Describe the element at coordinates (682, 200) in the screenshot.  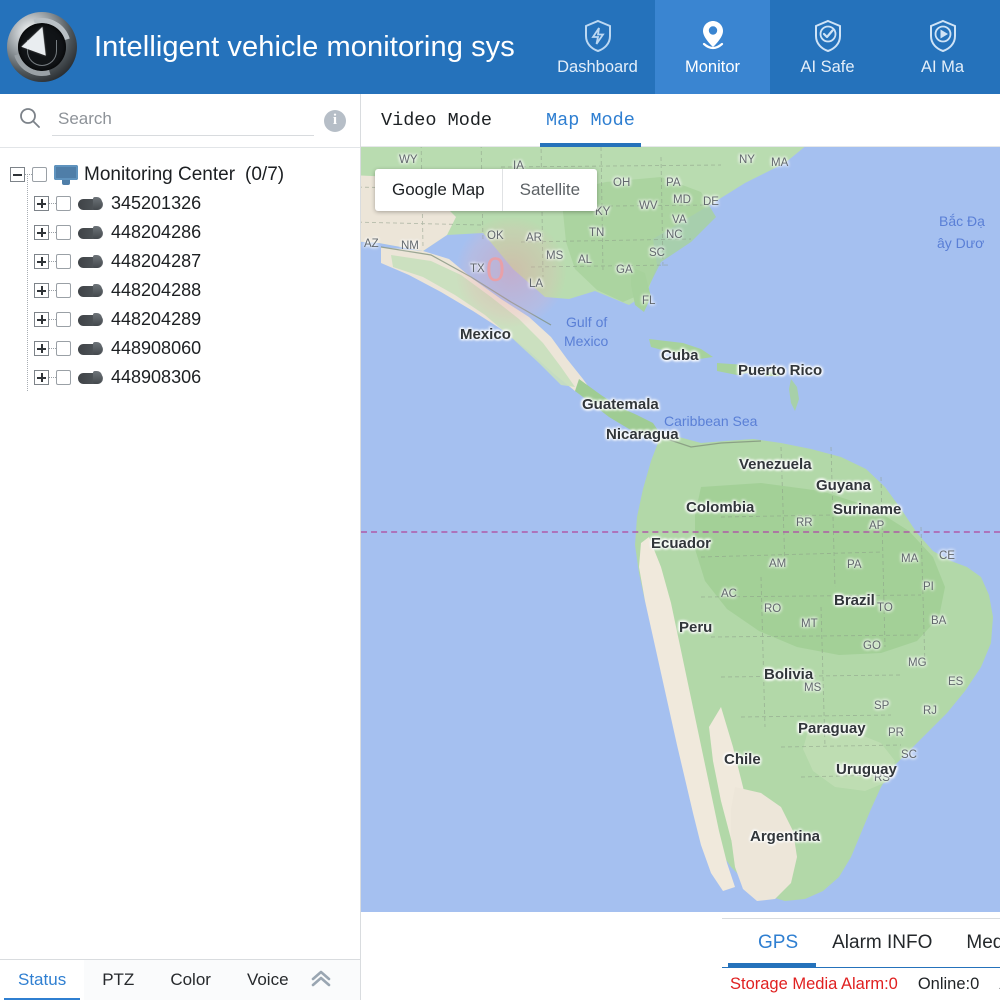
I see `map-state-label: MD` at that location.